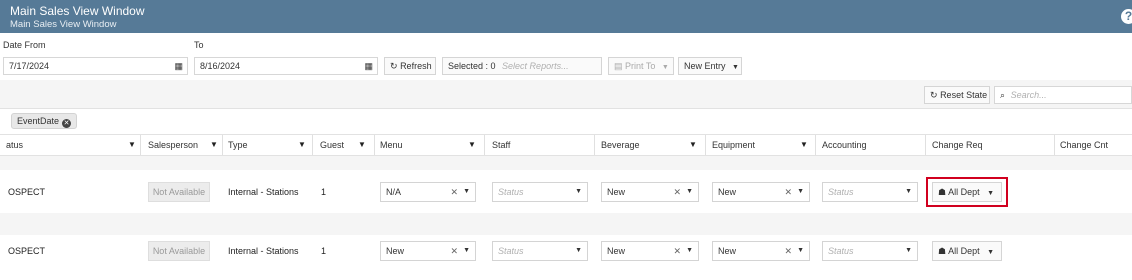 Image resolution: width=1132 pixels, height=280 pixels. I want to click on new-entry-button: New Entry ▼, so click(710, 66).